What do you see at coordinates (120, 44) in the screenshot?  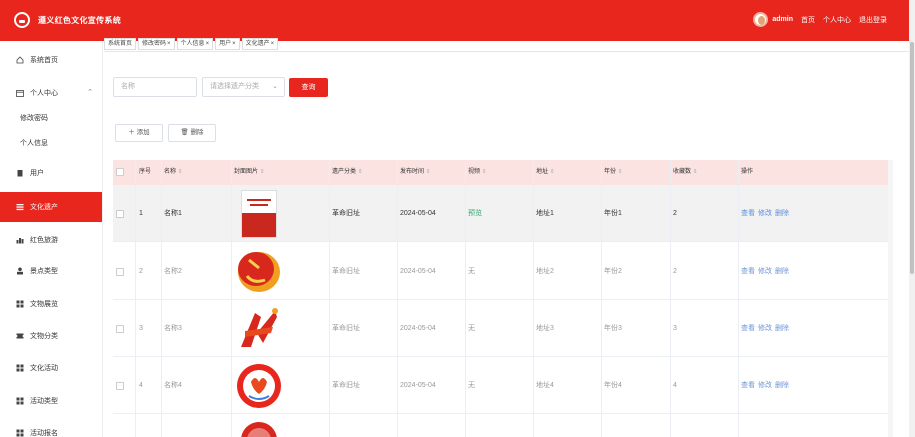 I see `tab-home: 系统首页` at bounding box center [120, 44].